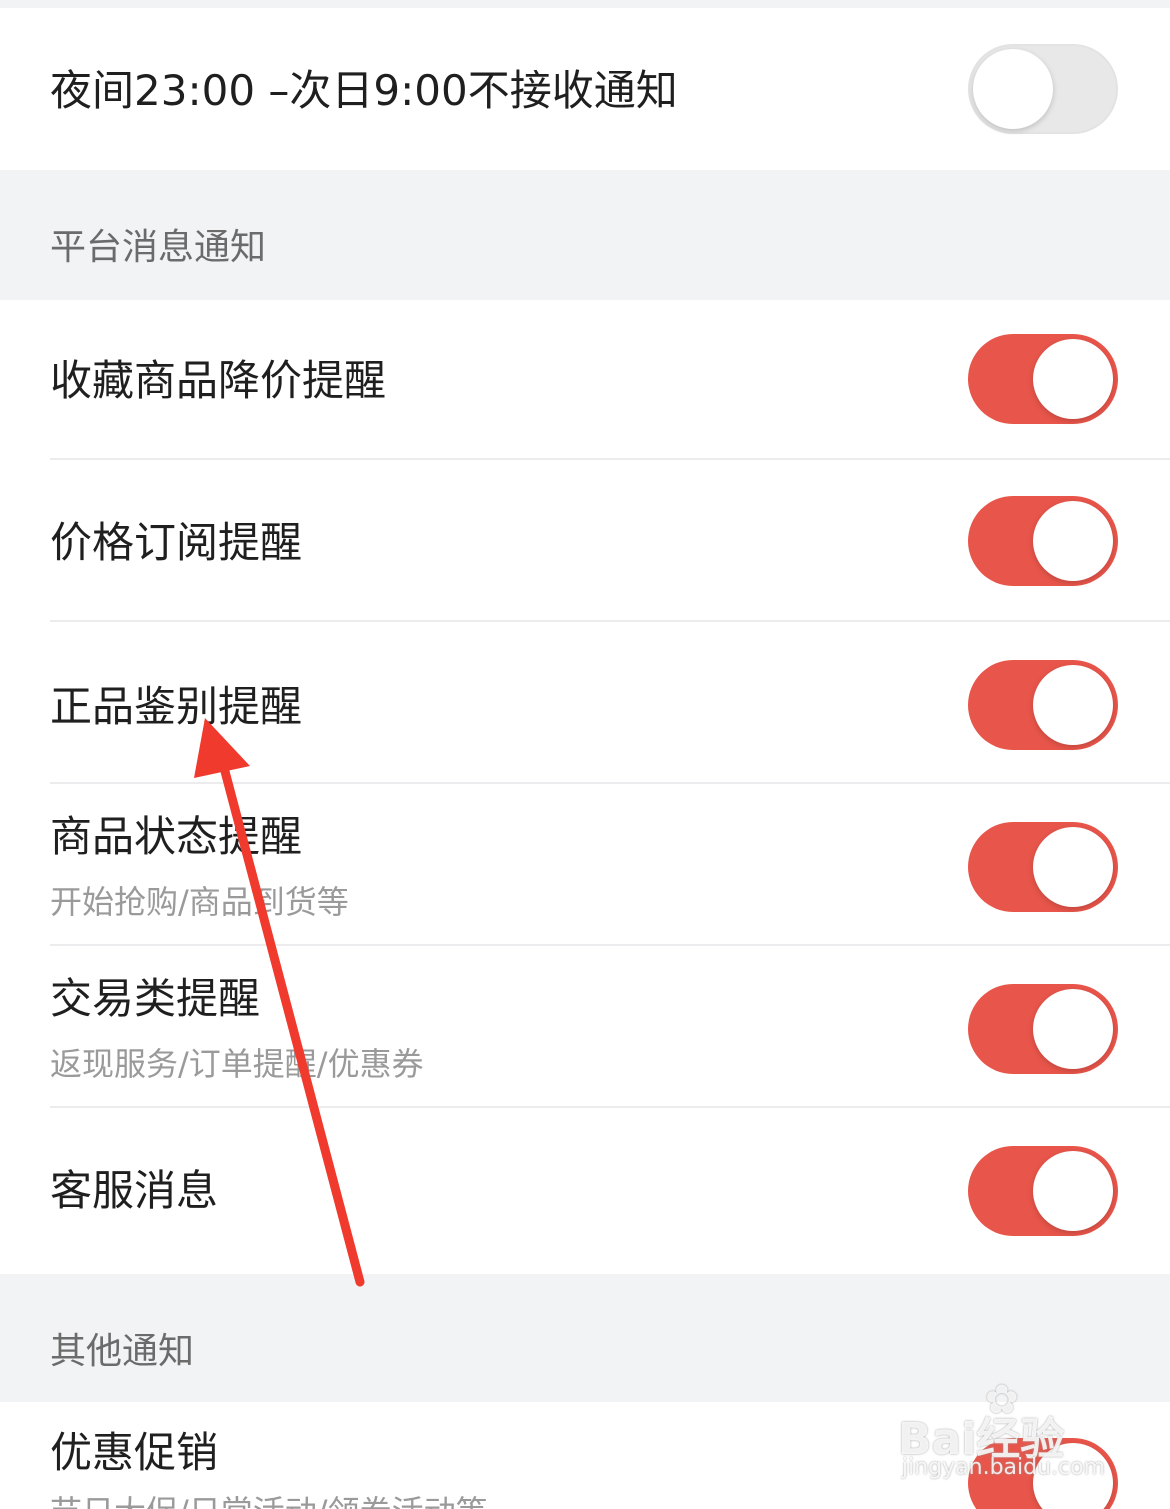 The width and height of the screenshot is (1170, 1509). I want to click on setting-row: 价格订阅提醒, so click(585, 541).